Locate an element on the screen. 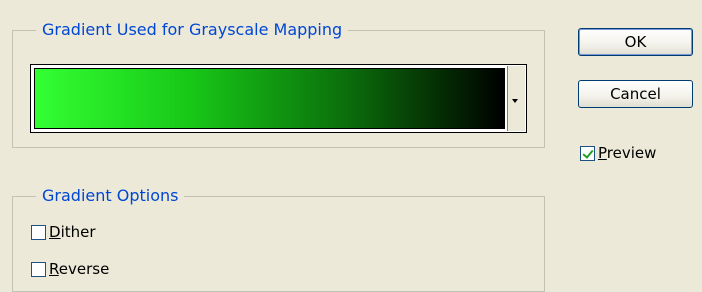 Image resolution: width=702 pixels, height=292 pixels. preview-checkbox is located at coordinates (587, 153).